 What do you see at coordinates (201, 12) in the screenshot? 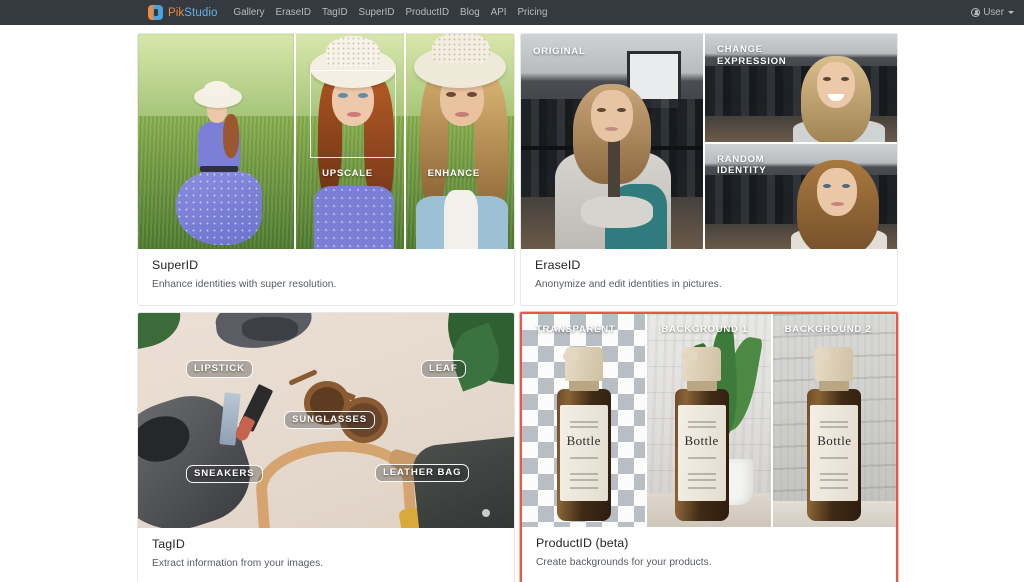
I see `brand-name-suffix: Studio` at bounding box center [201, 12].